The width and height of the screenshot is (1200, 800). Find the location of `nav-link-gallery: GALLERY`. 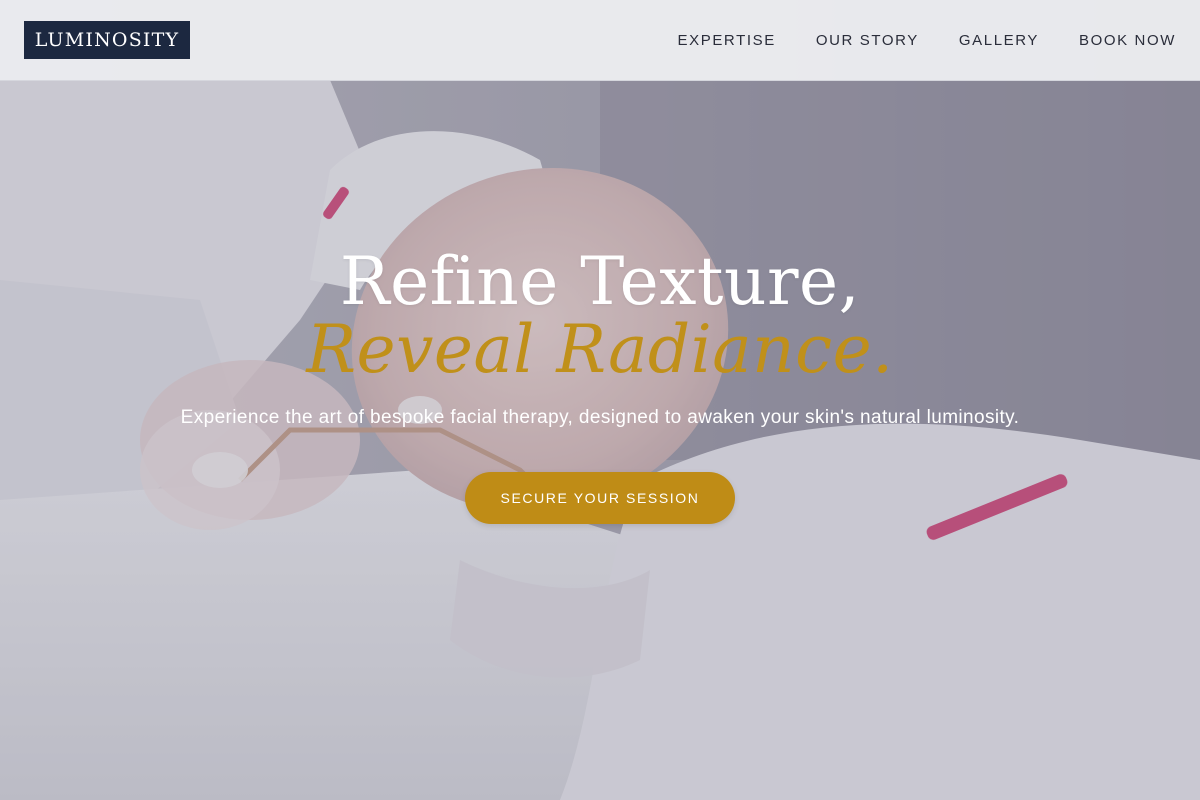

nav-link-gallery: GALLERY is located at coordinates (999, 40).